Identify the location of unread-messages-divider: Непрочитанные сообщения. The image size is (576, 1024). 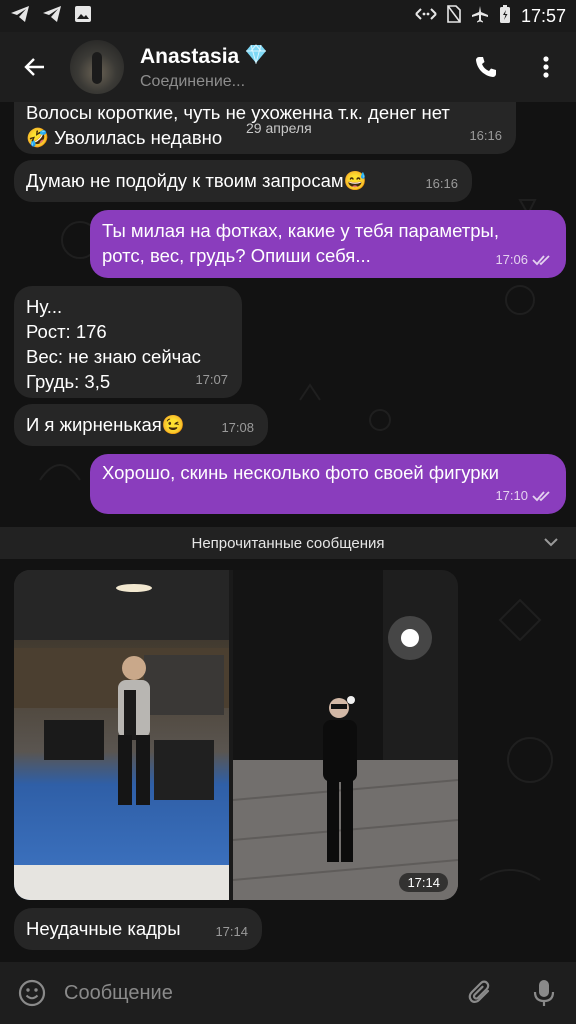
(288, 543).